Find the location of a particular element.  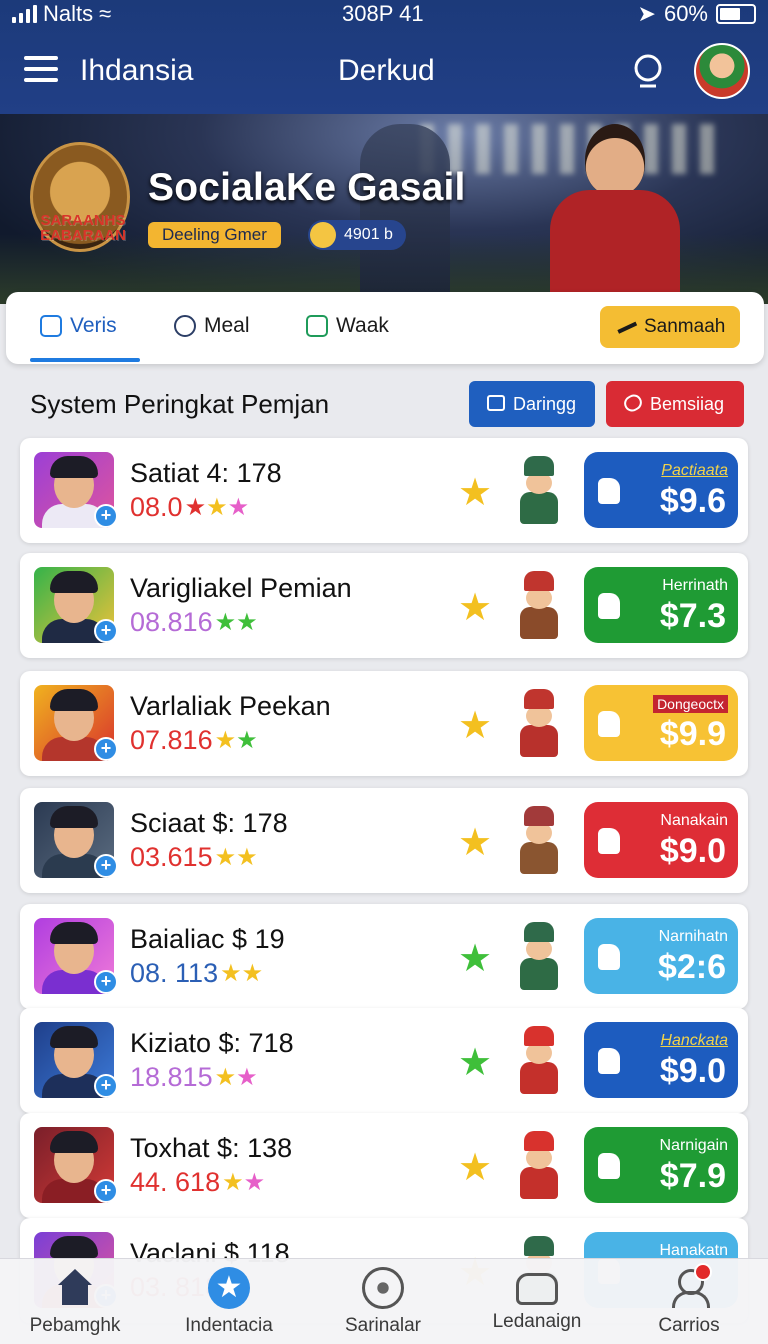

nav-ledanaign: Ledanaign is located at coordinates (537, 1300).